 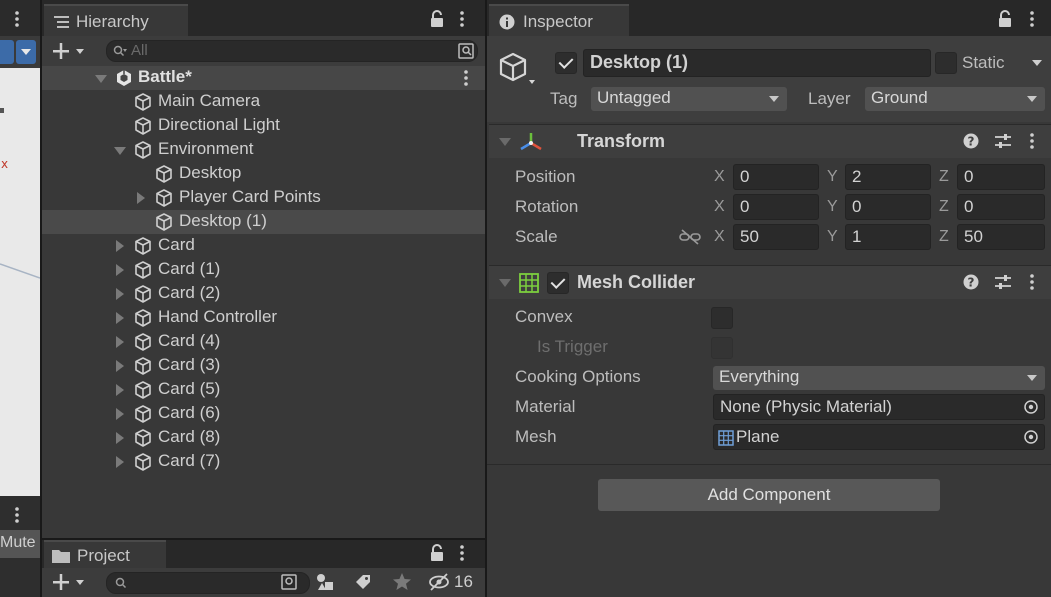 What do you see at coordinates (20, 282) in the screenshot?
I see `scene-viewport: x` at bounding box center [20, 282].